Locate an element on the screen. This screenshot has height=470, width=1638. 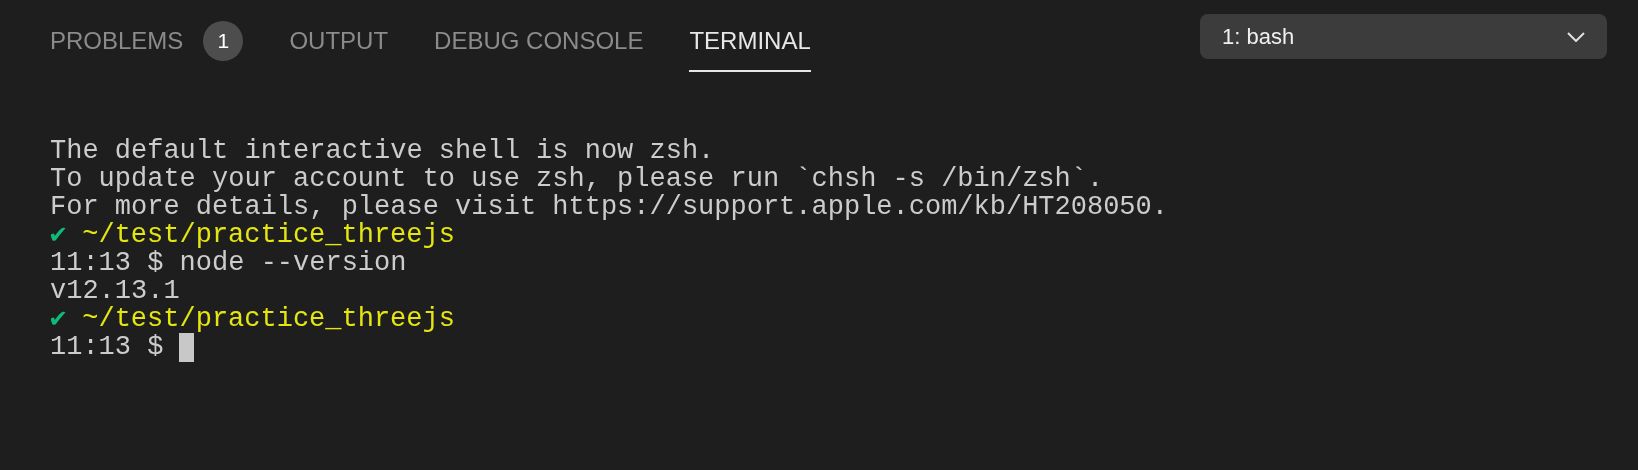
terminal-line: For more details, please visit https://support.apple.com/kb/HT208050. is located at coordinates (609, 207).